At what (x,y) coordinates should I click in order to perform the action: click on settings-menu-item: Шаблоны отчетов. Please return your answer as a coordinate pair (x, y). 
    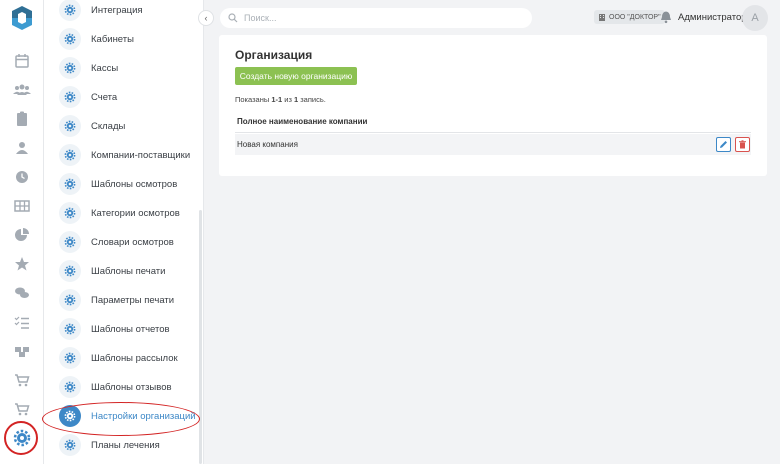
    Looking at the image, I should click on (114, 329).